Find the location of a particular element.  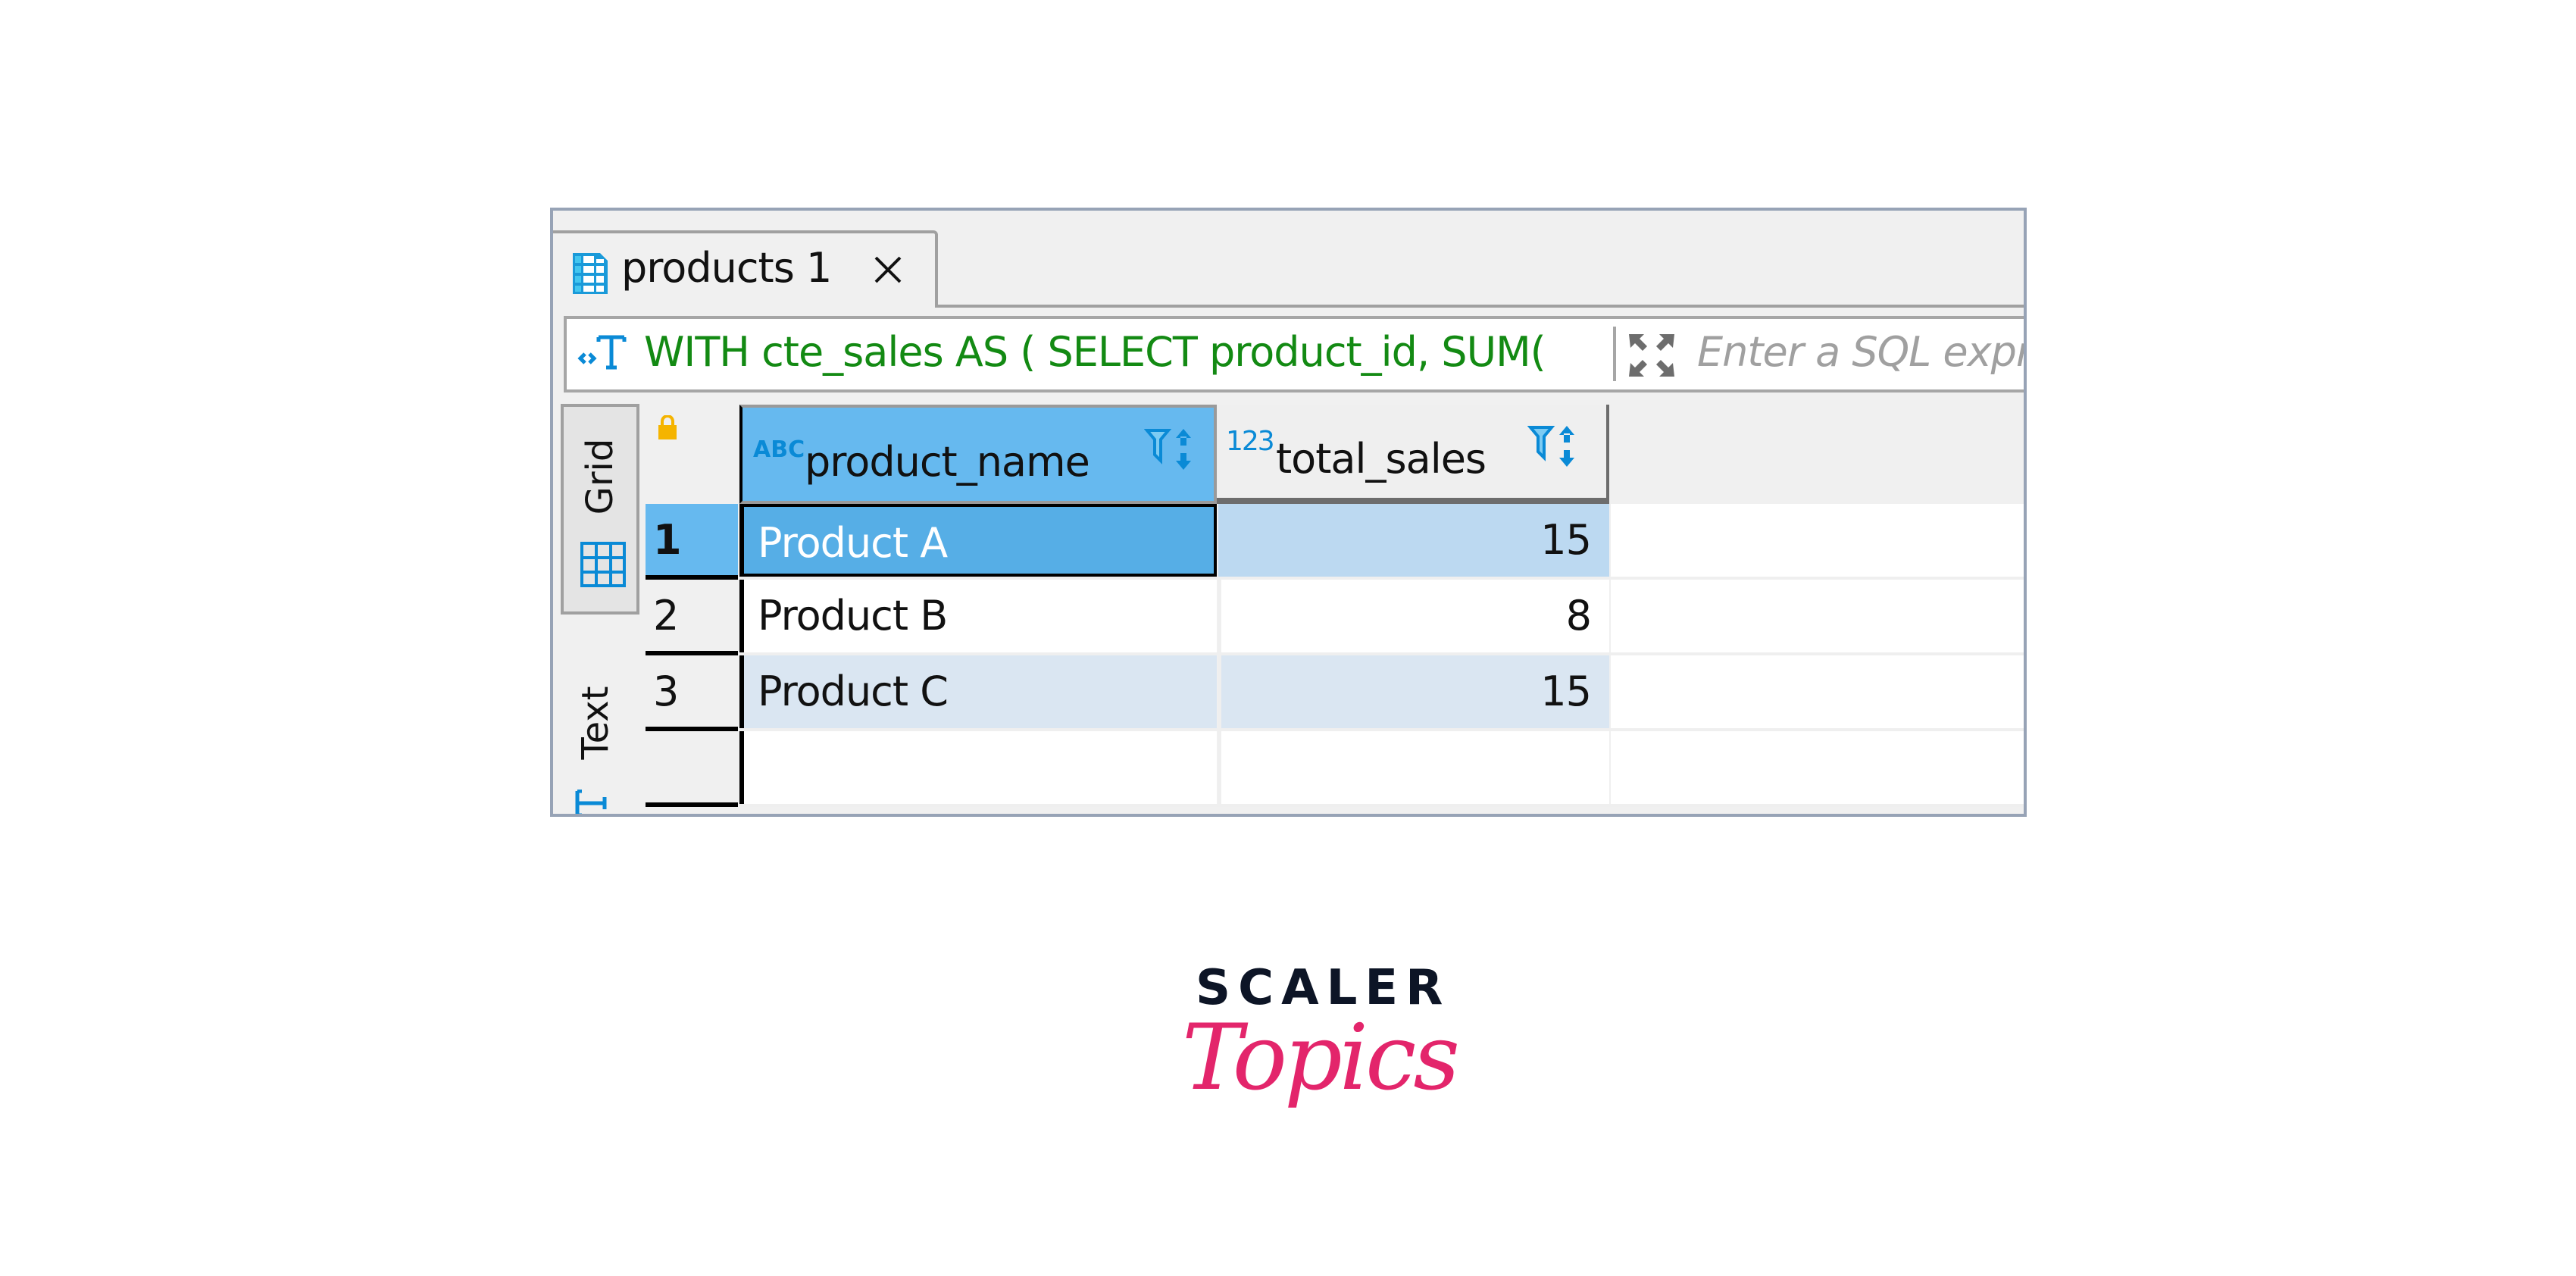

cell-total-sales: 8 is located at coordinates (1413, 616).